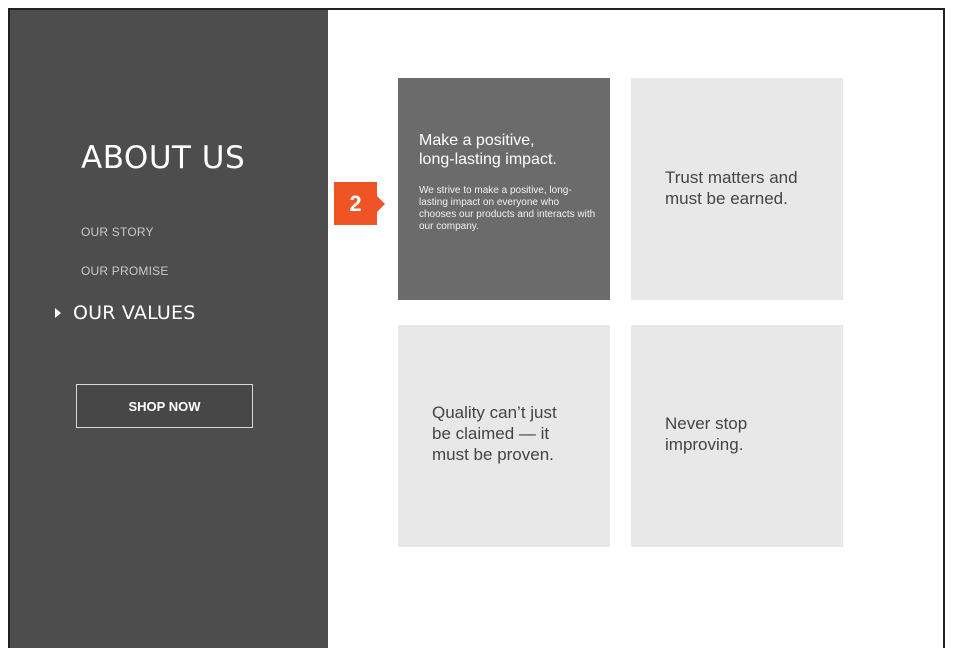 The width and height of the screenshot is (953, 648). What do you see at coordinates (58, 313) in the screenshot?
I see `caret-right-icon` at bounding box center [58, 313].